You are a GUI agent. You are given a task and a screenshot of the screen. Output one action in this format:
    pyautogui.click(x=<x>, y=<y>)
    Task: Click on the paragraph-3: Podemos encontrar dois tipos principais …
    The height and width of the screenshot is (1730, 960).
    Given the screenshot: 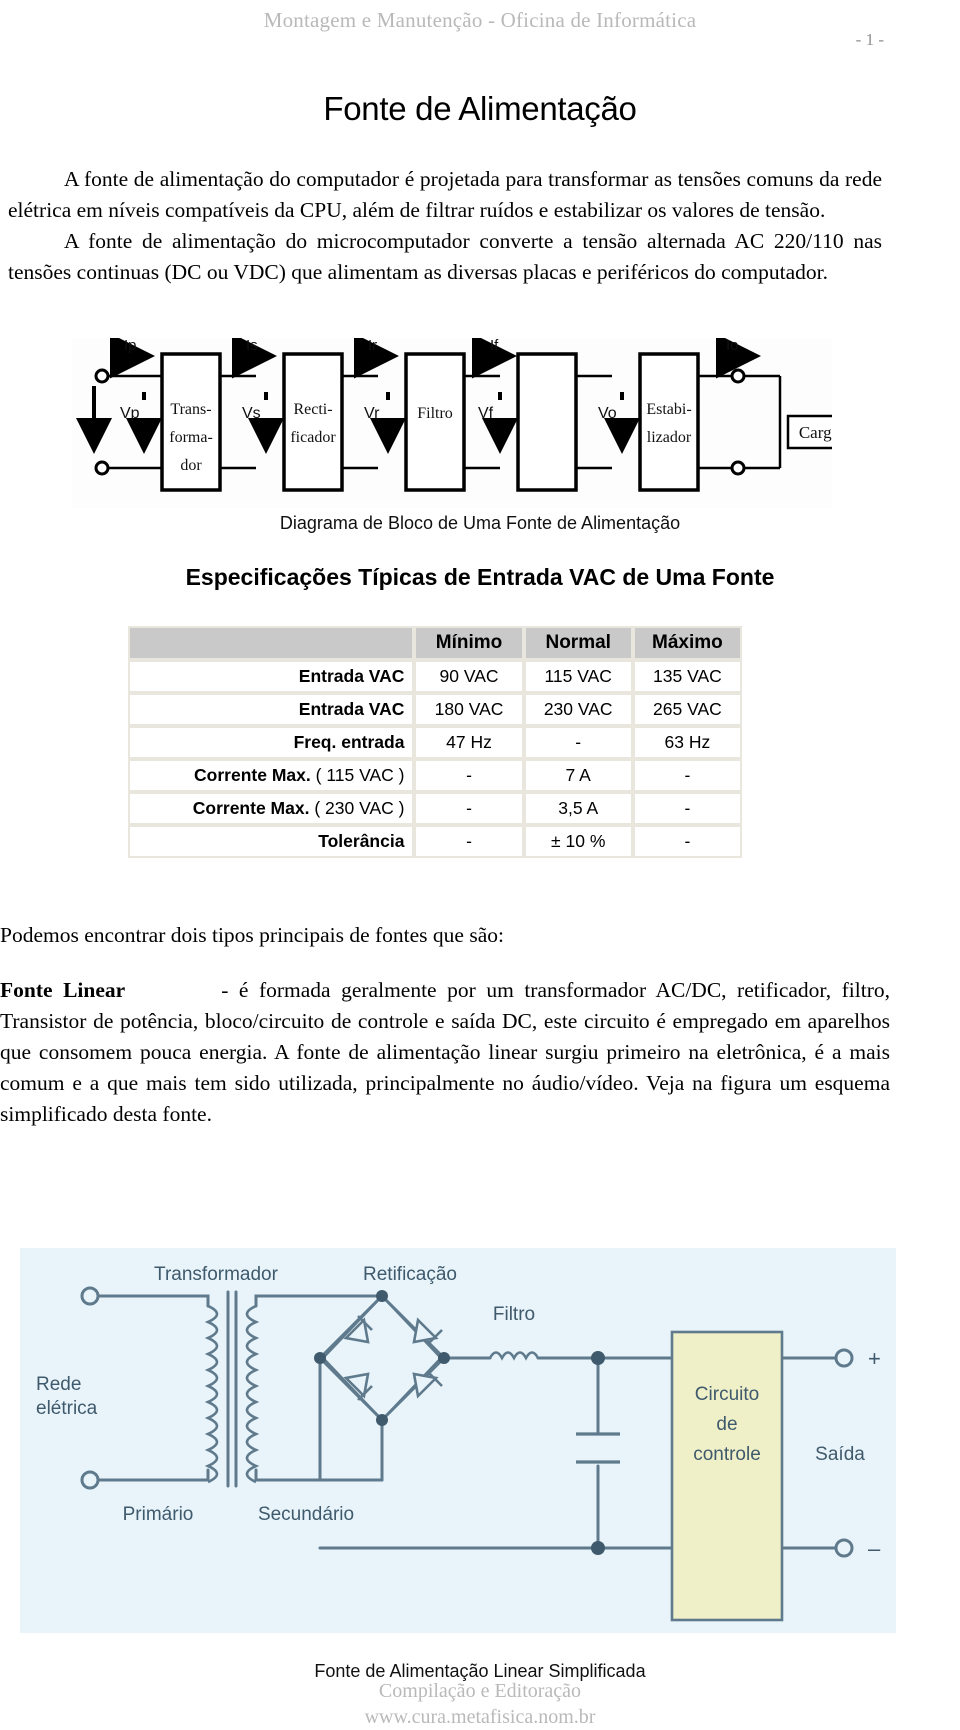 What is the action you would take?
    pyautogui.click(x=252, y=935)
    